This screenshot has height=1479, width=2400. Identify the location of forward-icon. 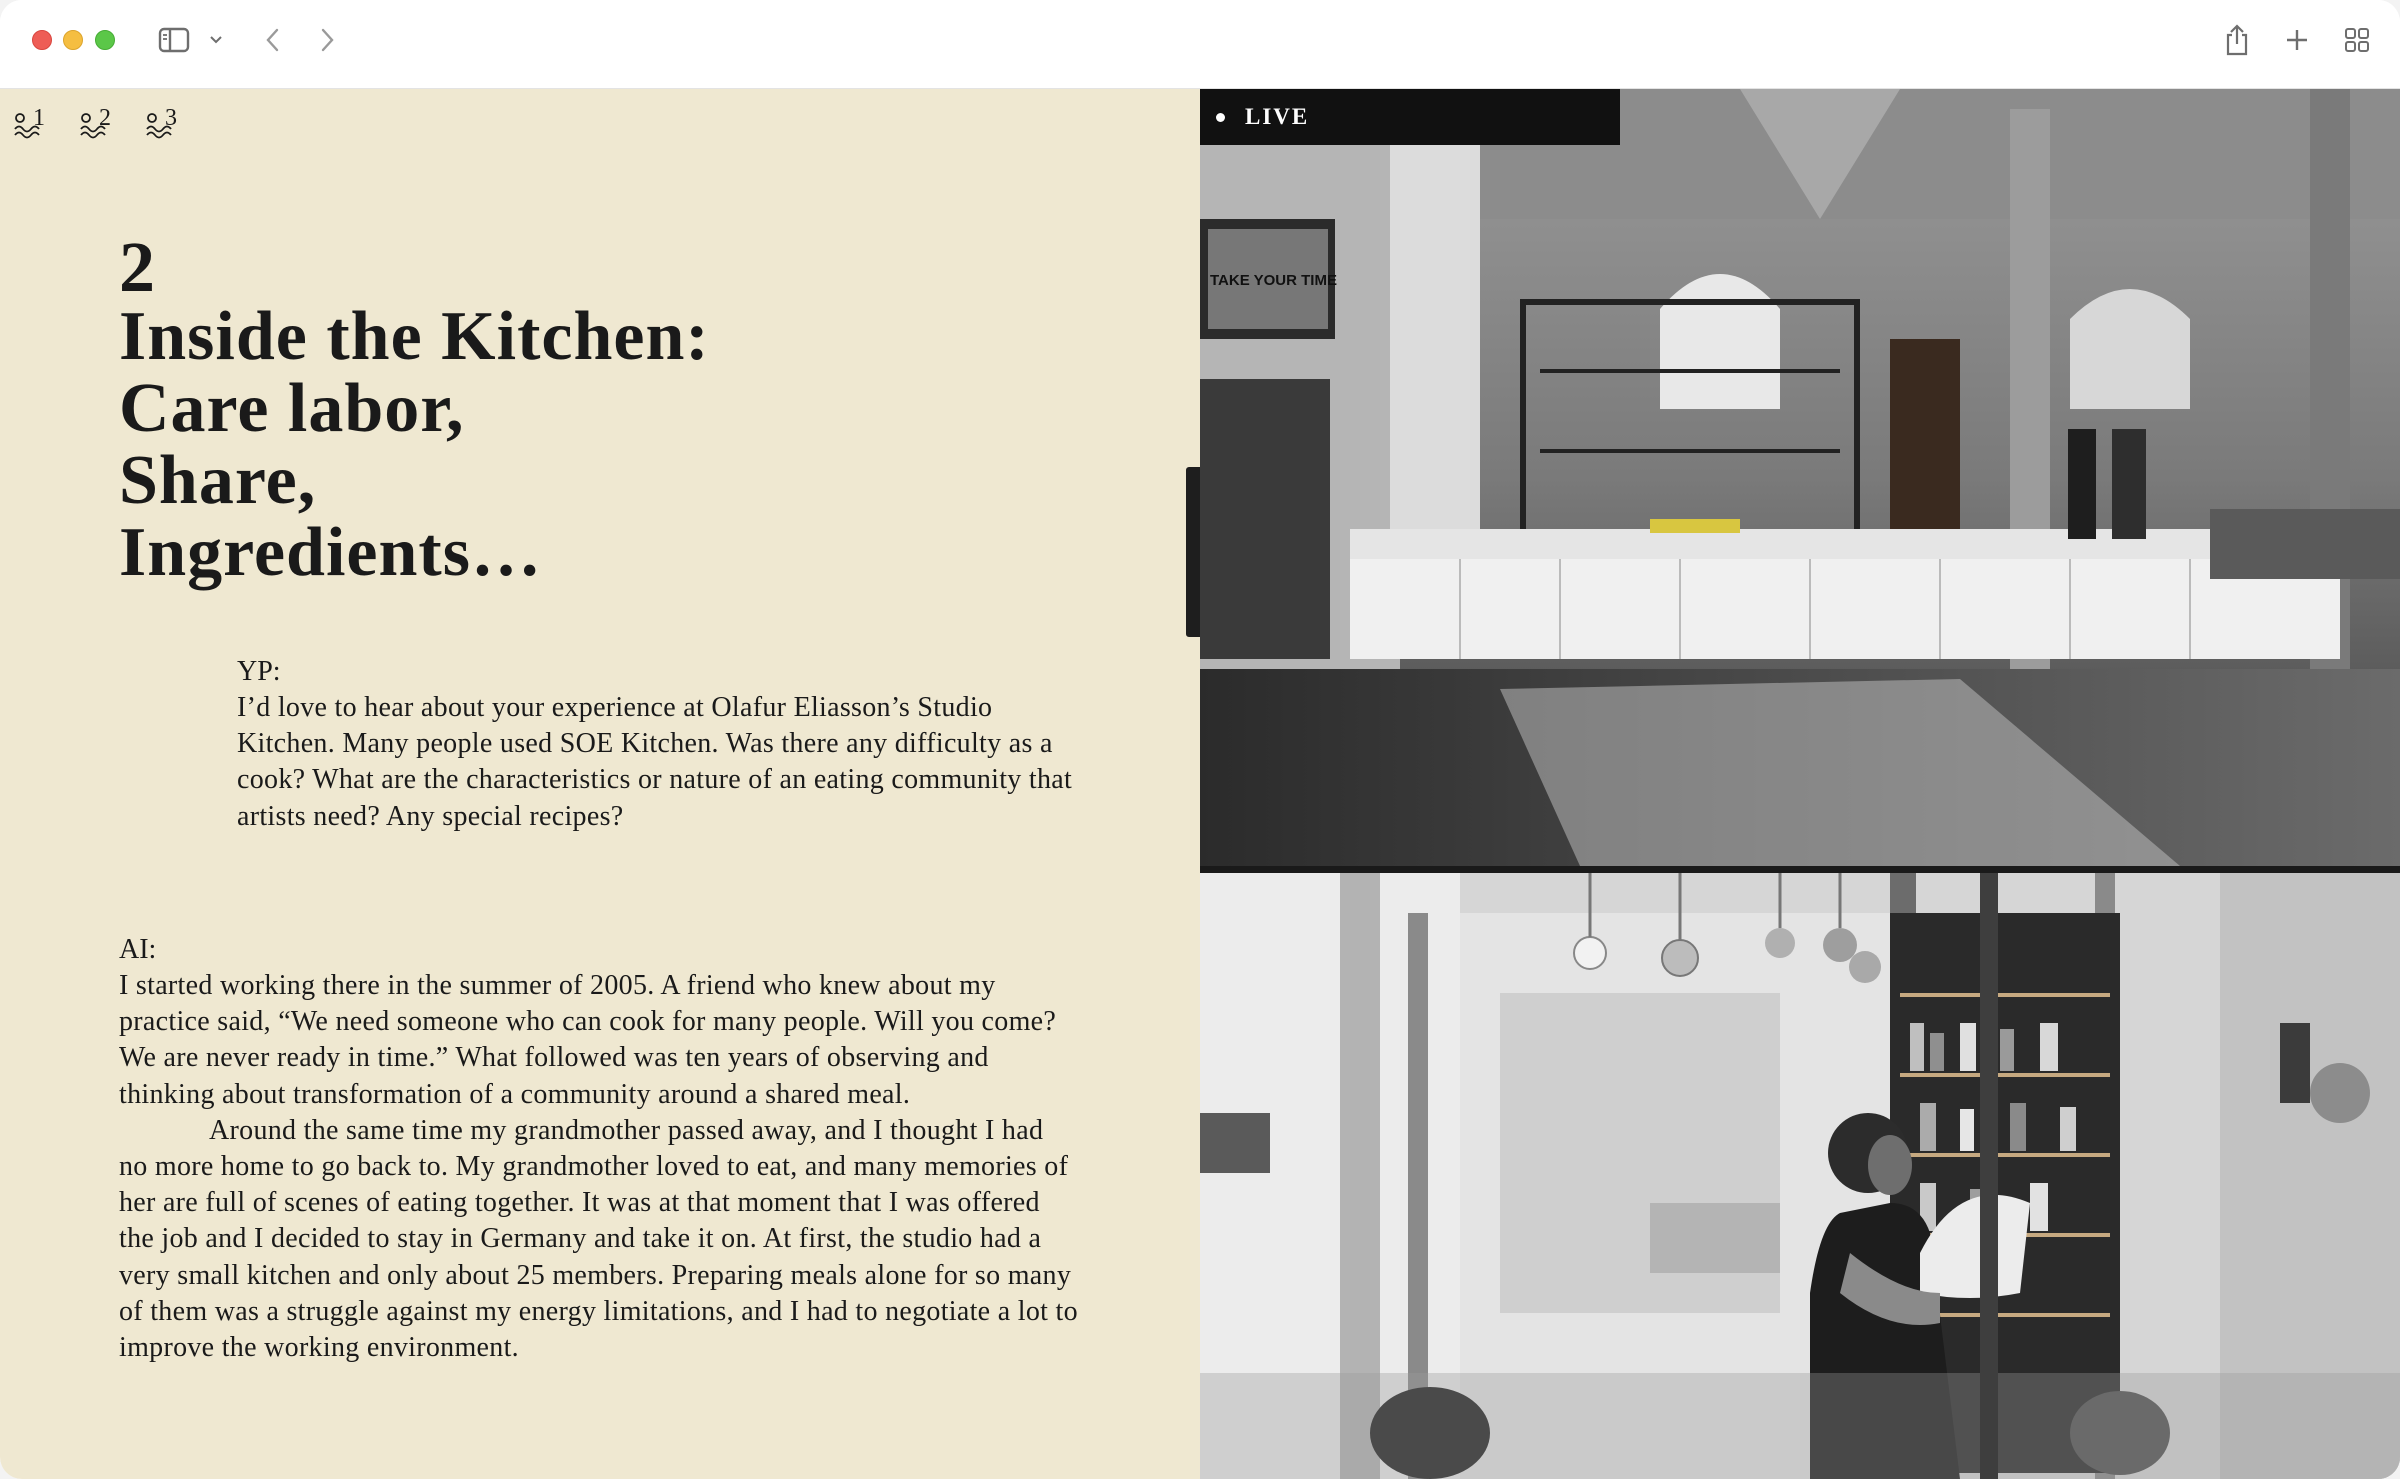
(327, 40).